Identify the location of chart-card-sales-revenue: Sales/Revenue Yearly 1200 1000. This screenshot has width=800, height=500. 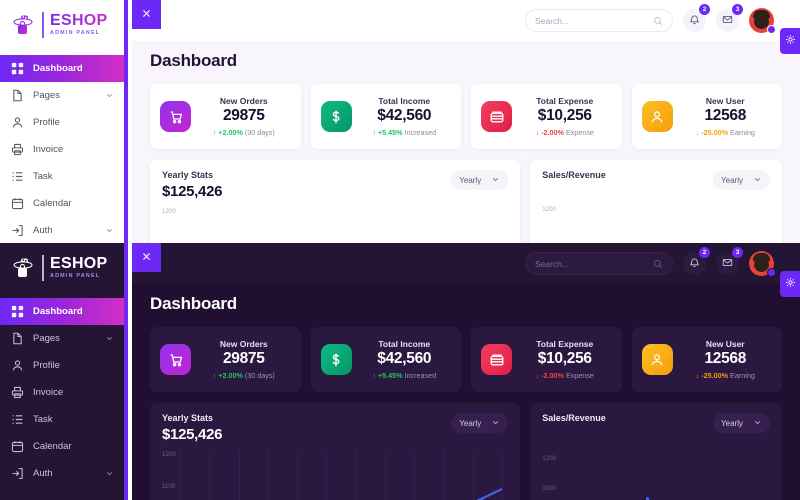
(656, 451).